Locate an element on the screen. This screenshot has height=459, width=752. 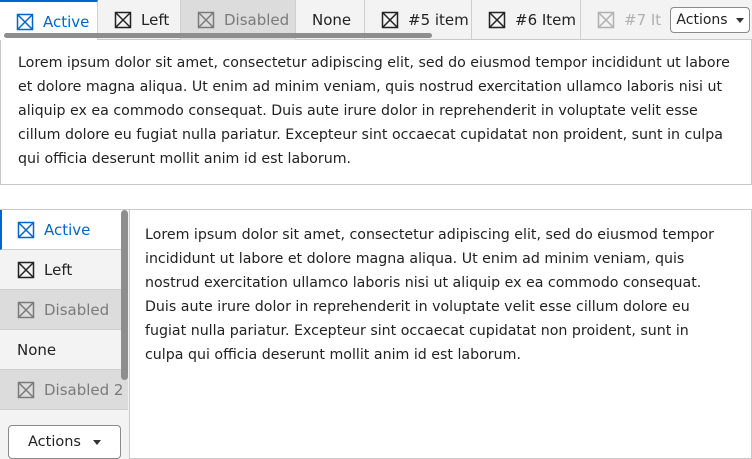
tab-label: #6 Item is located at coordinates (546, 20).